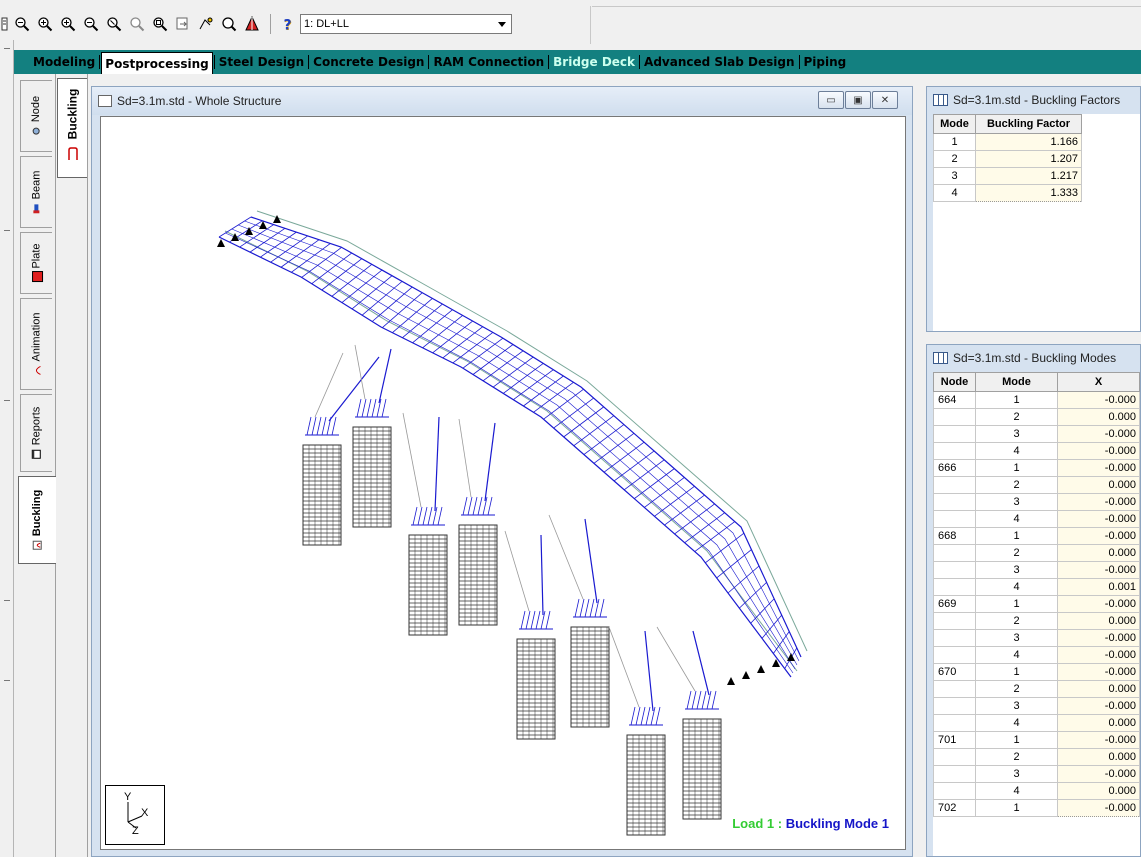  Describe the element at coordinates (206, 24) in the screenshot. I see `zoom-region-icon` at that location.